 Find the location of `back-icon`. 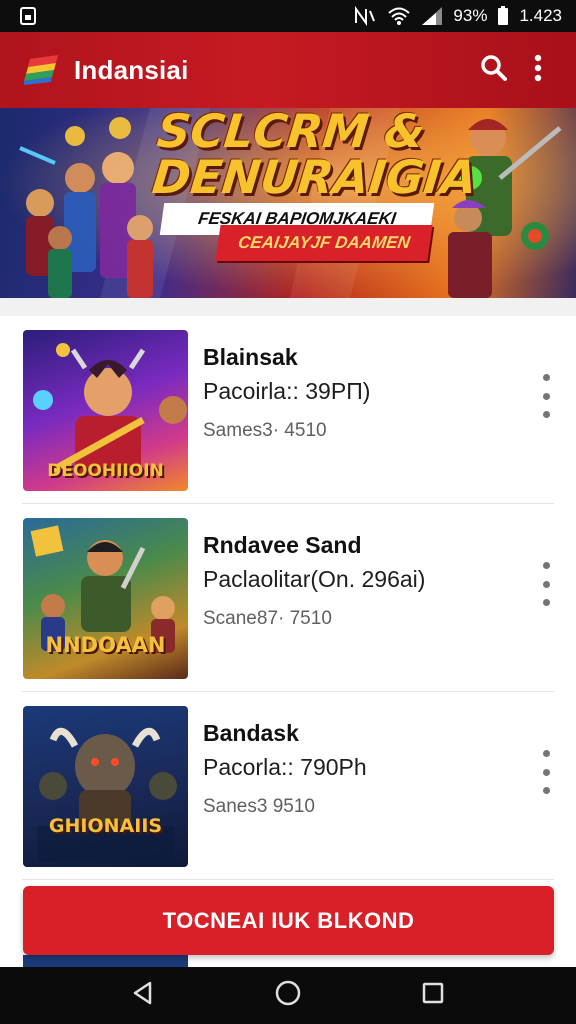

back-icon is located at coordinates (143, 995).